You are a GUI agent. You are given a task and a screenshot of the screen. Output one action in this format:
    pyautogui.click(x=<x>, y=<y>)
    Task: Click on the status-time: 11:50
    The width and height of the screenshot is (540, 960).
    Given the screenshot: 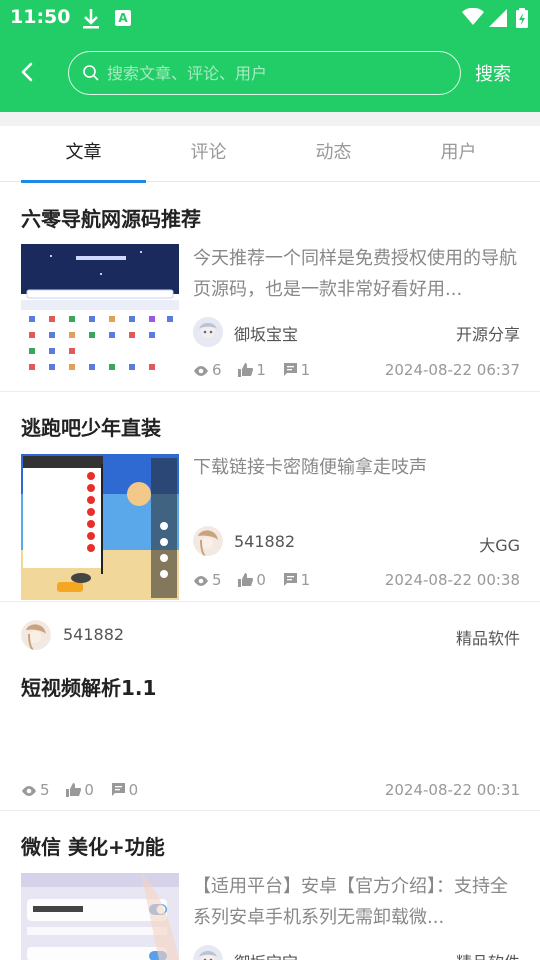 What is the action you would take?
    pyautogui.click(x=40, y=17)
    